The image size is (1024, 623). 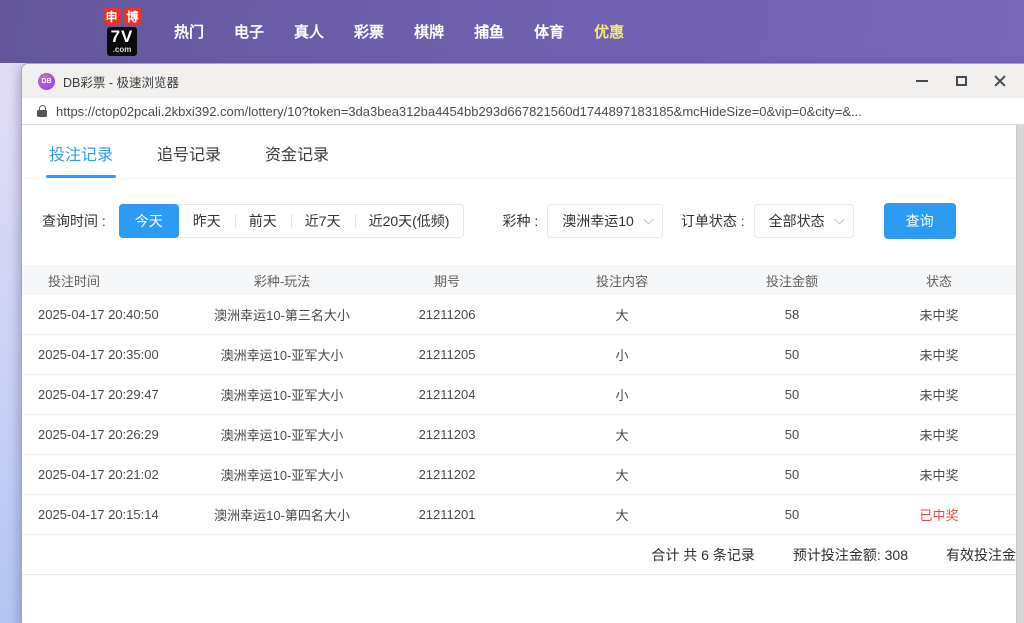 I want to click on summary-expected-amount: 预计投注金额: 308, so click(x=850, y=554).